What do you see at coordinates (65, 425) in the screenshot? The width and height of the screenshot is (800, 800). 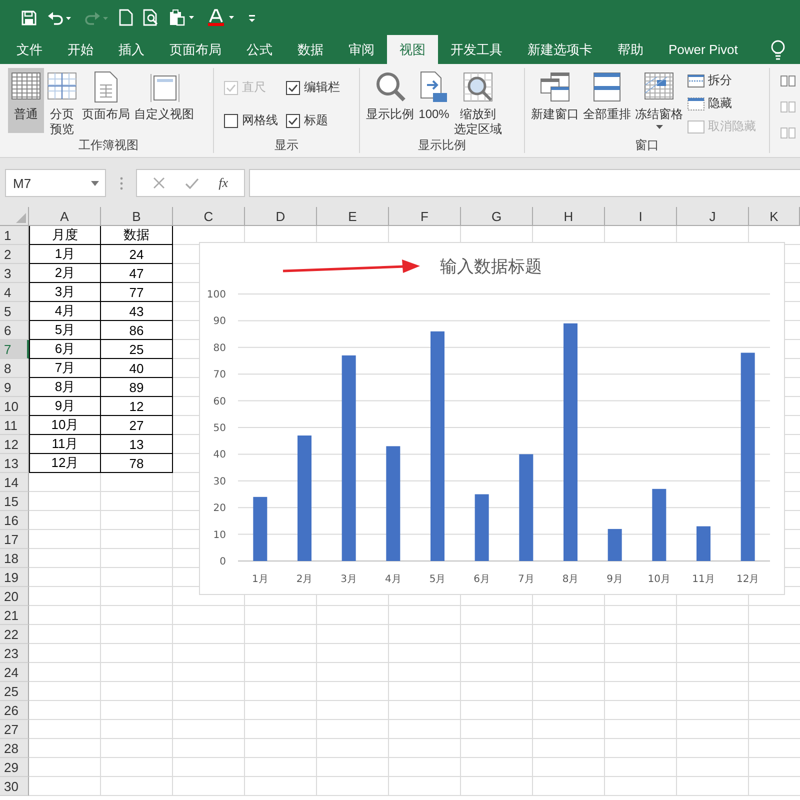 I see `table-cell: 10月` at bounding box center [65, 425].